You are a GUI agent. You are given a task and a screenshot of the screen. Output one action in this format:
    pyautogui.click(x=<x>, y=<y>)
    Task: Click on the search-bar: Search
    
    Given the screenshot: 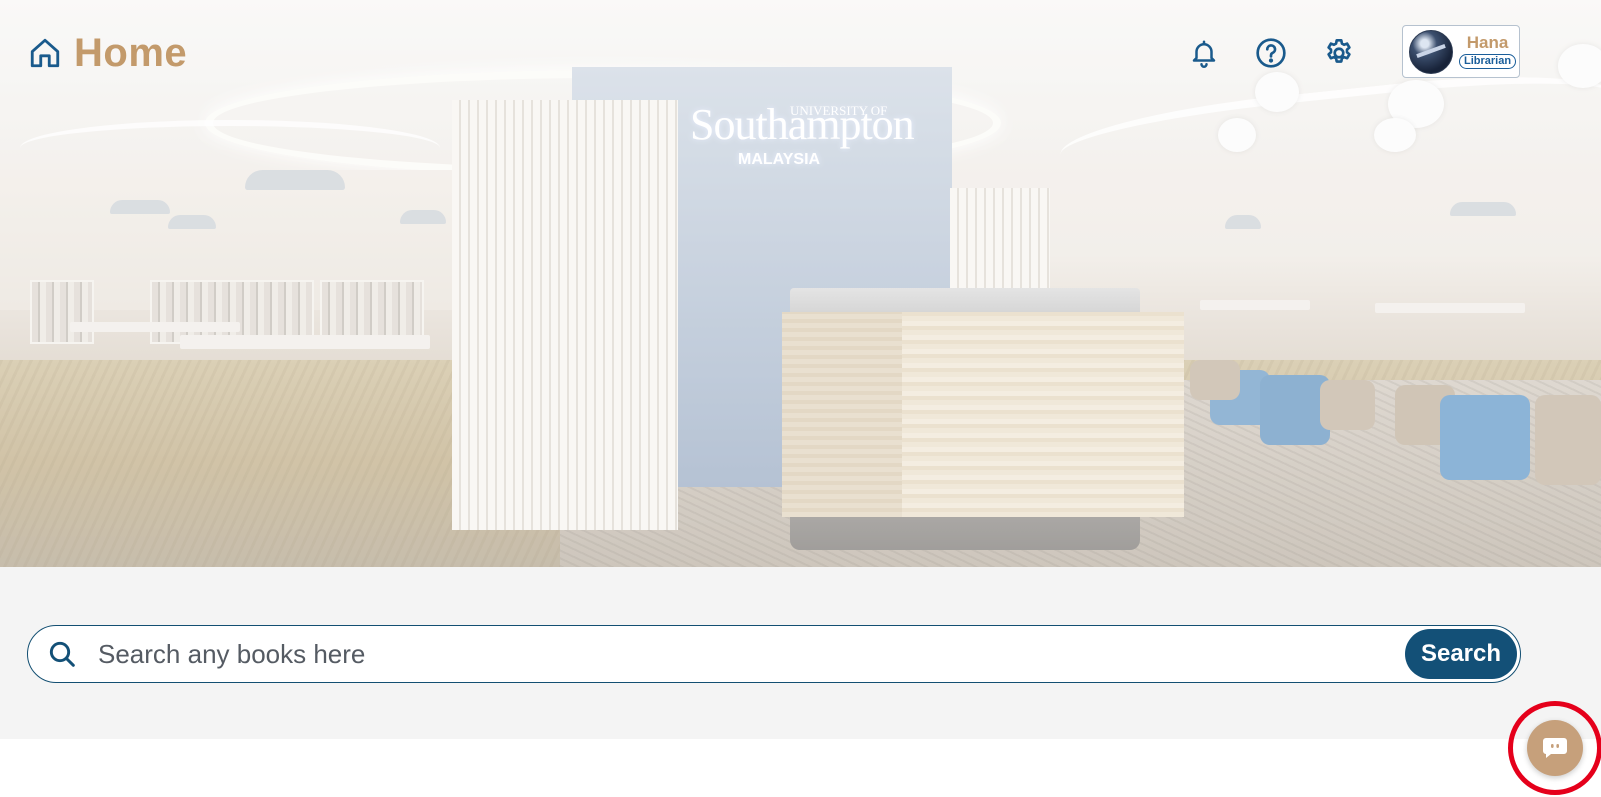 What is the action you would take?
    pyautogui.click(x=774, y=654)
    